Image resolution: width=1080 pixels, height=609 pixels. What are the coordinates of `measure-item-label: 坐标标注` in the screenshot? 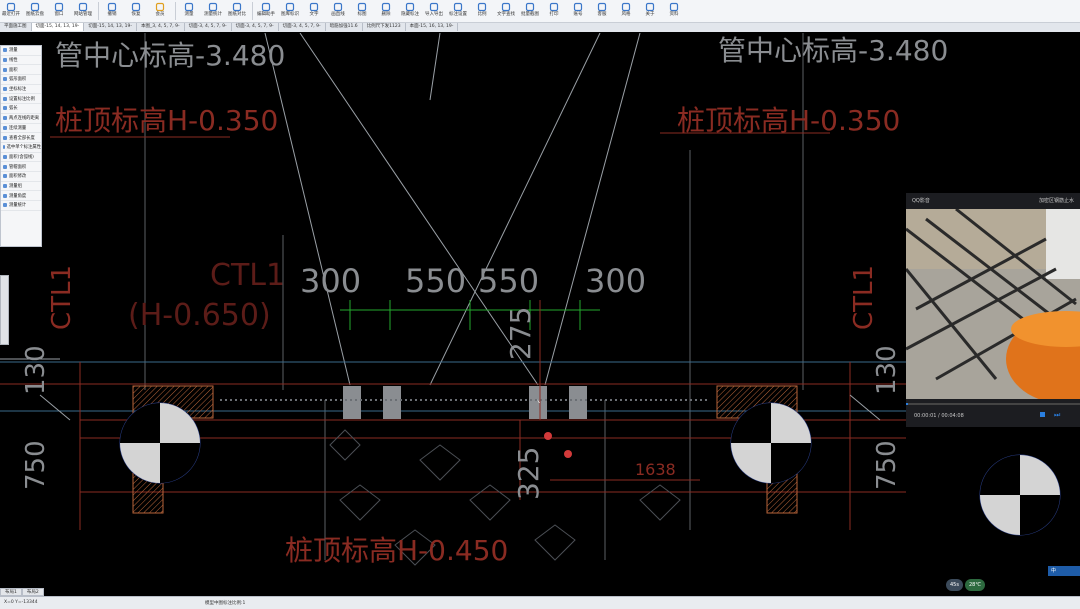 It's located at (18, 90).